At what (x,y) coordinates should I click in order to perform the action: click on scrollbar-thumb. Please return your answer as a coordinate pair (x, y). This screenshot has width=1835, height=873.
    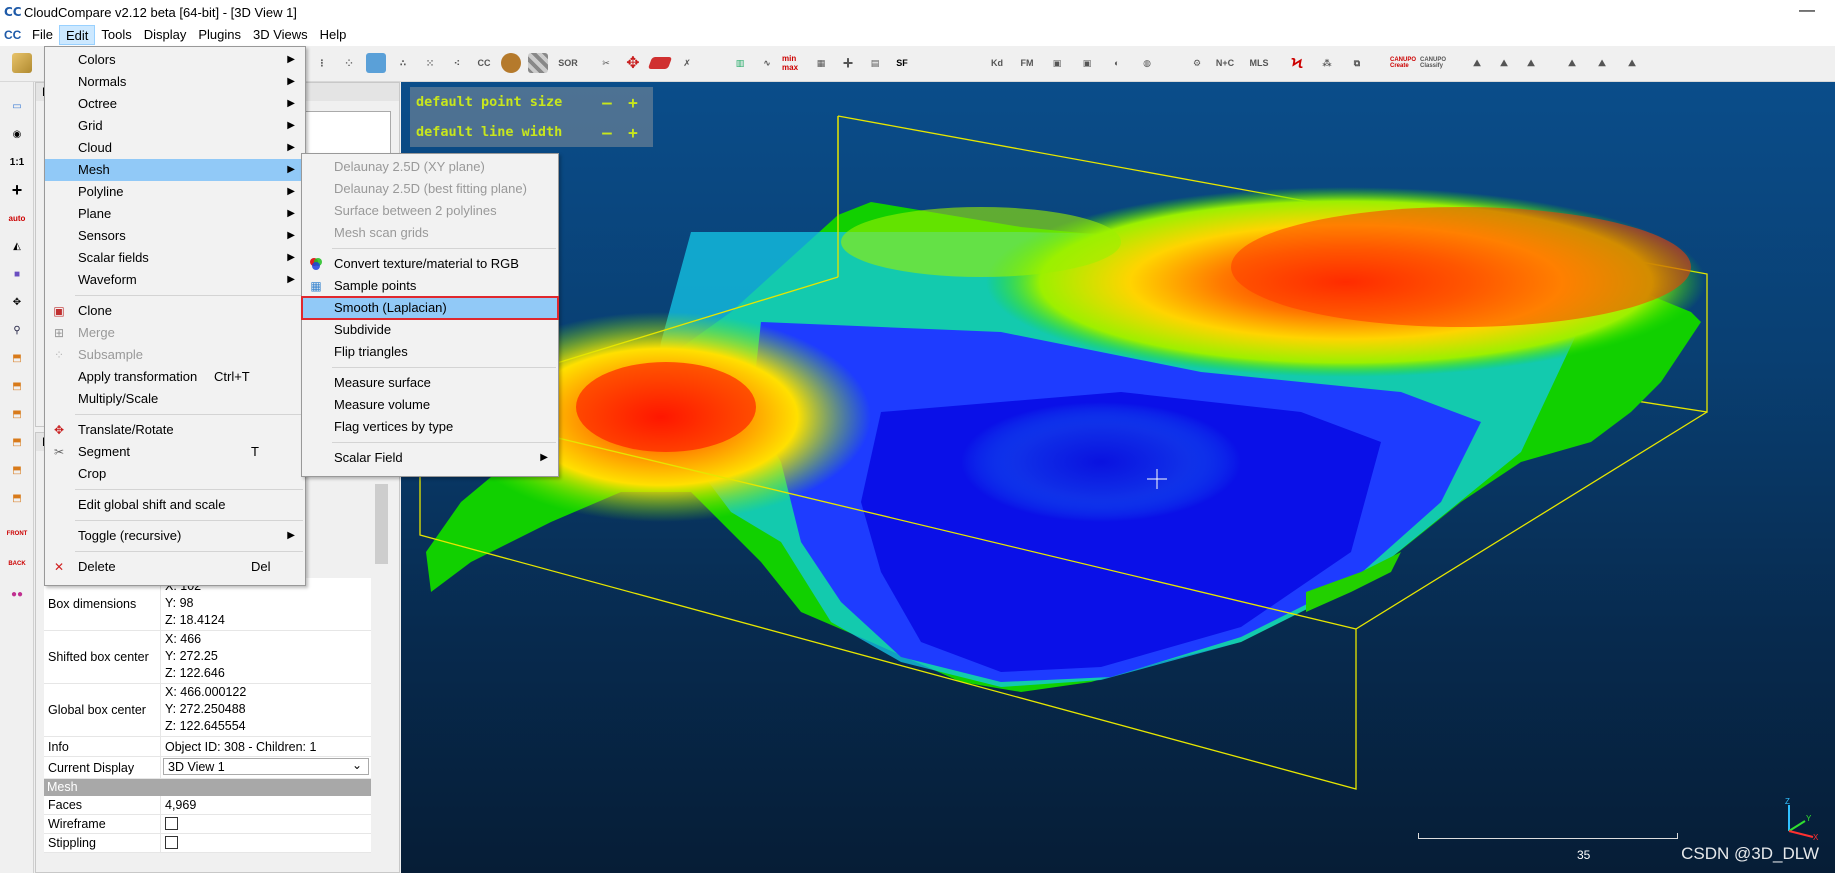
    Looking at the image, I should click on (381, 524).